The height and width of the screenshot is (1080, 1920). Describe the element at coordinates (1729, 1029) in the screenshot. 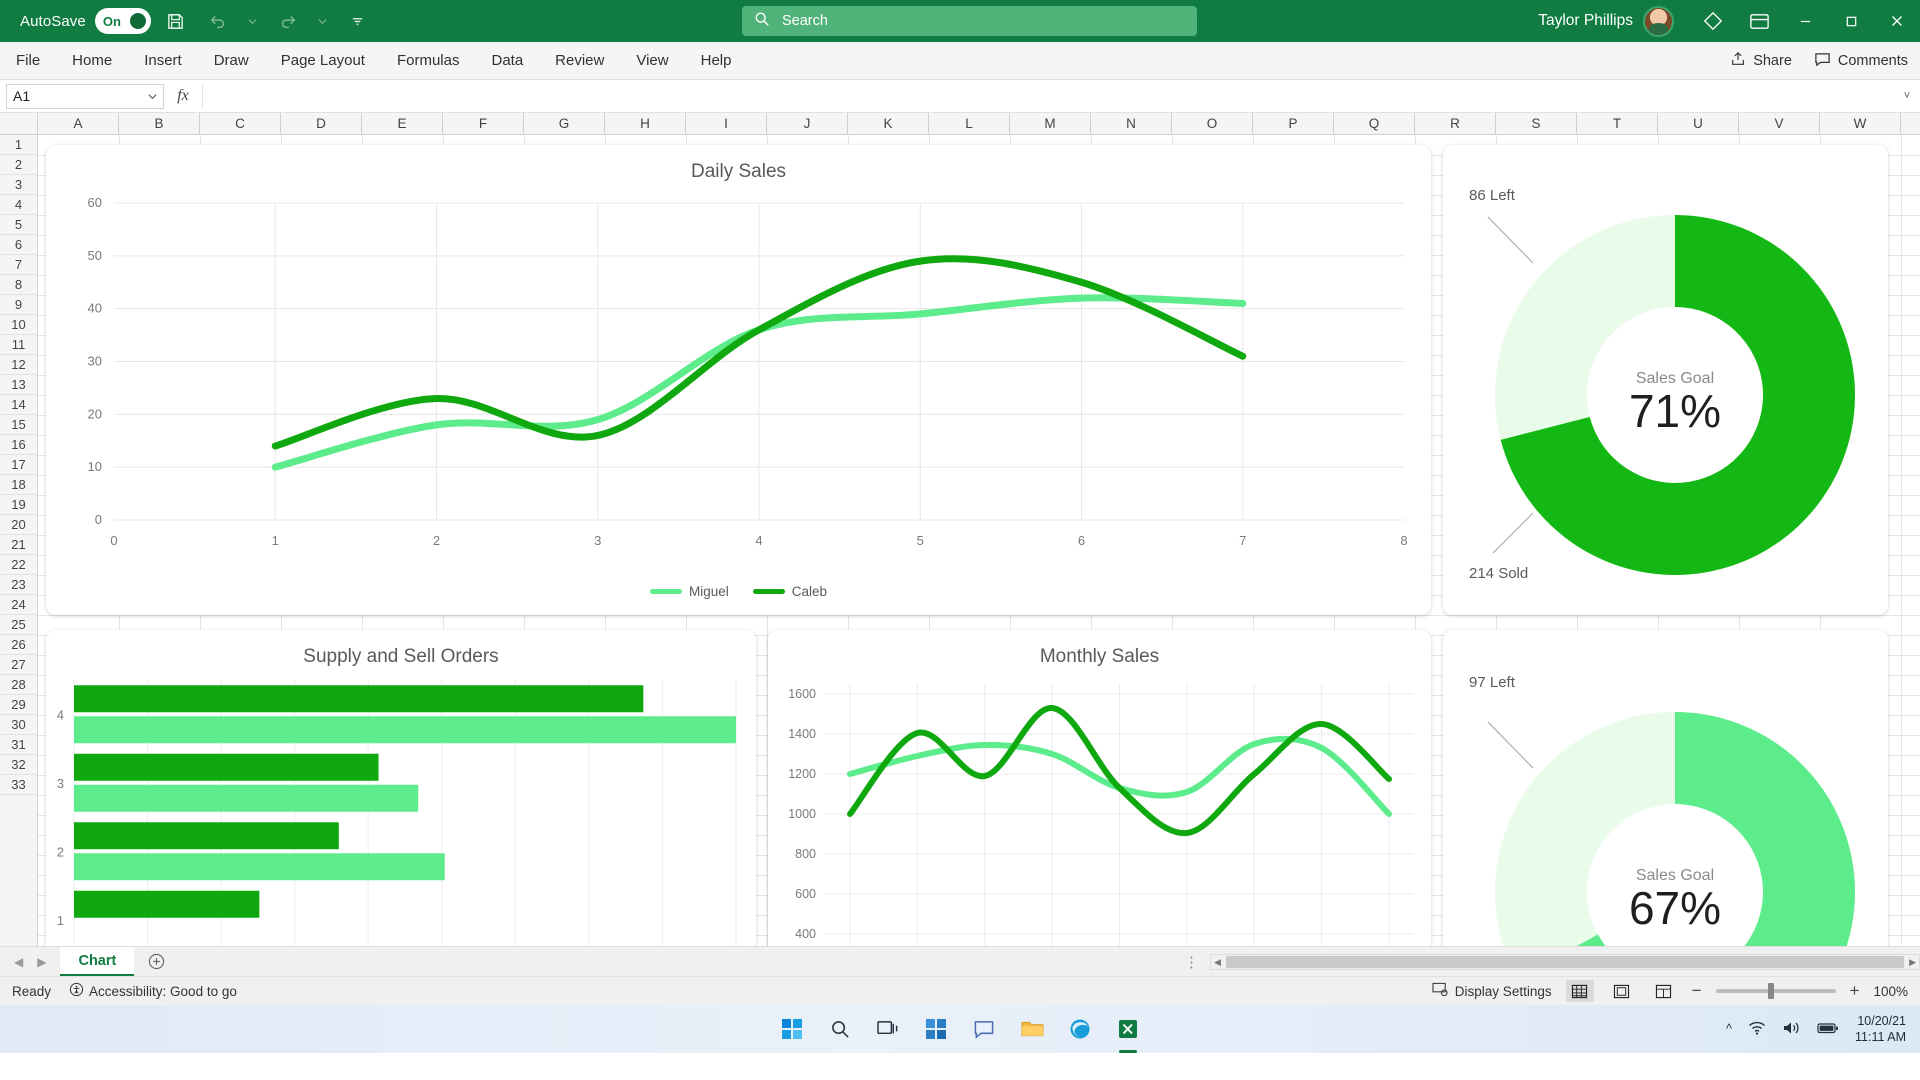

I see `chevron-up-icon: ^` at that location.